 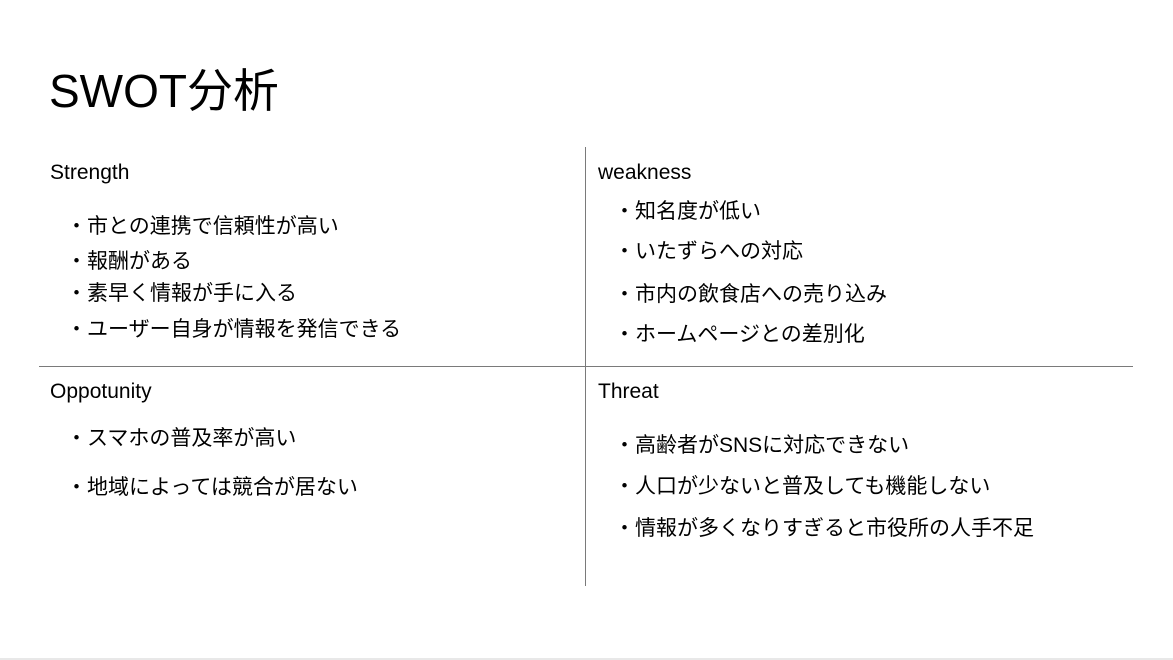 What do you see at coordinates (212, 487) in the screenshot?
I see `opportunity-item: ・地域によっては競合が居ない` at bounding box center [212, 487].